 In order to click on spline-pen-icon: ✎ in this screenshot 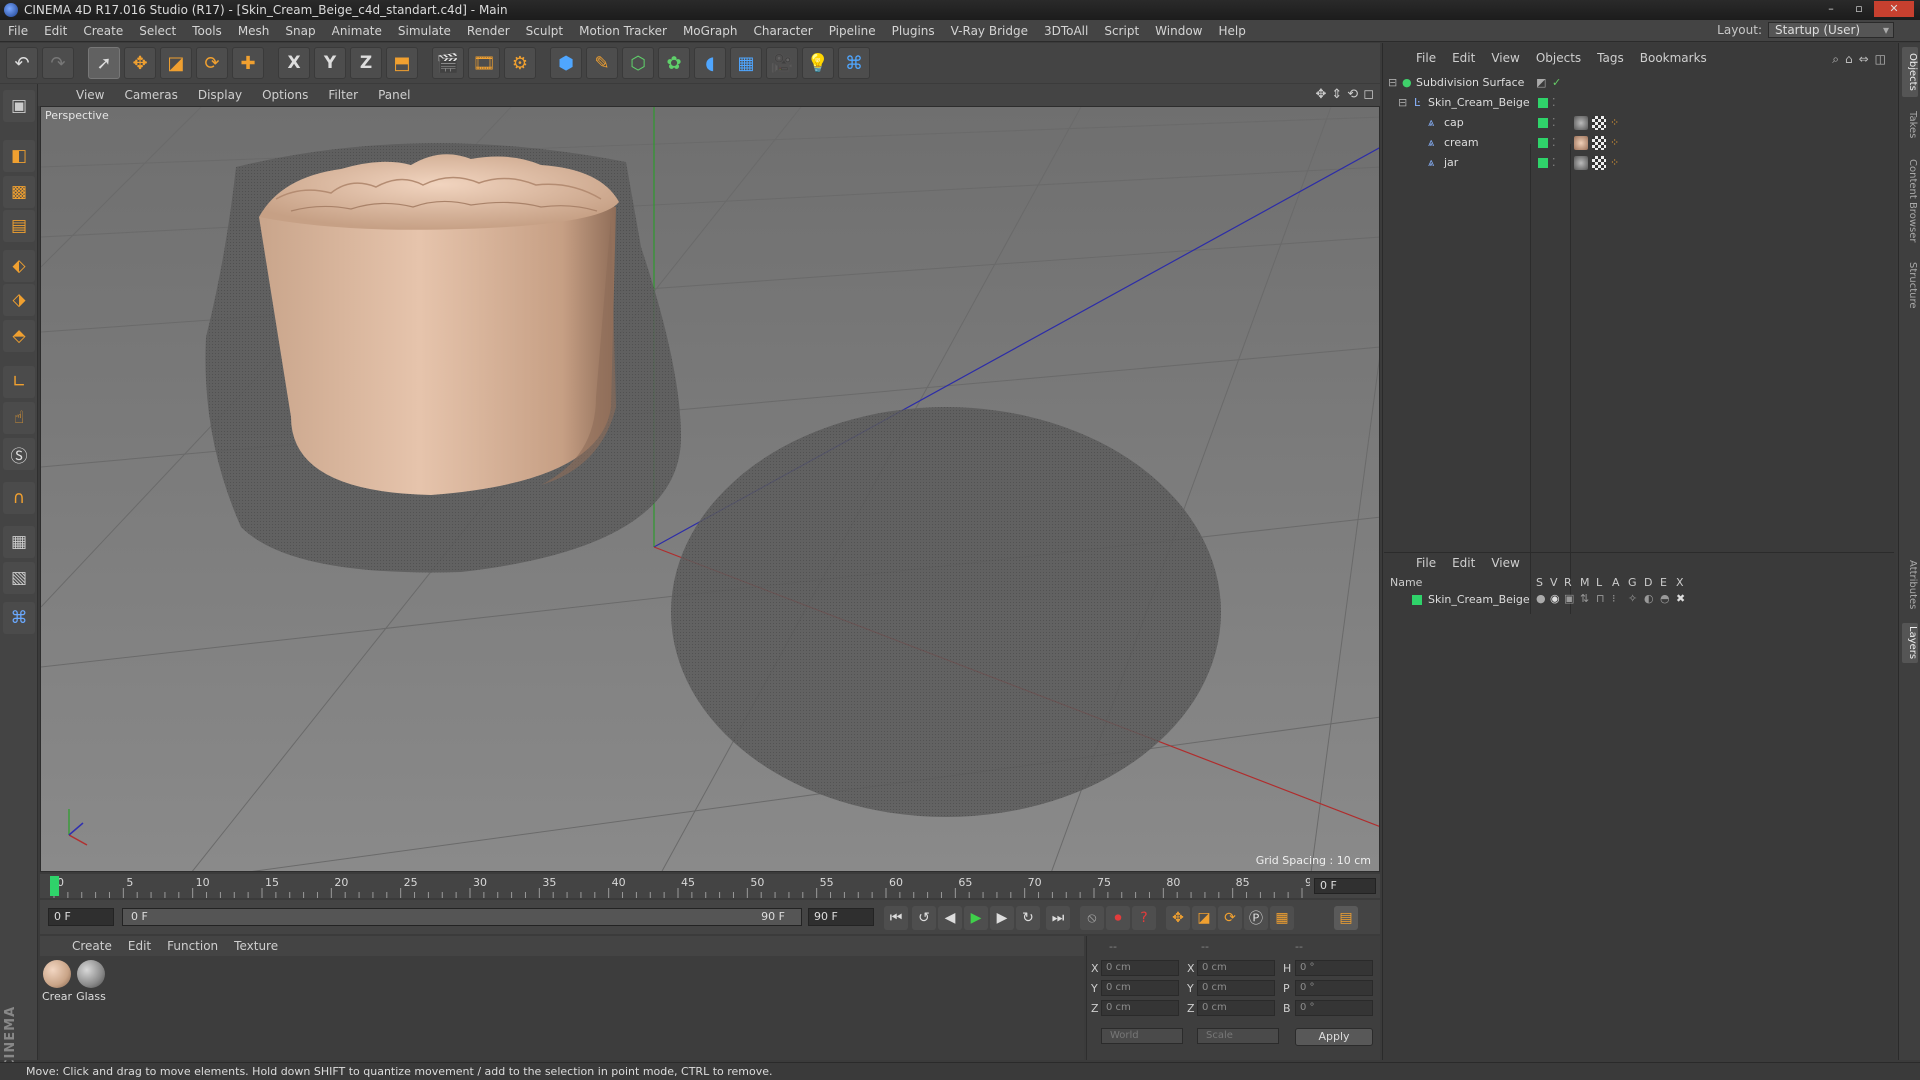, I will do `click(602, 63)`.